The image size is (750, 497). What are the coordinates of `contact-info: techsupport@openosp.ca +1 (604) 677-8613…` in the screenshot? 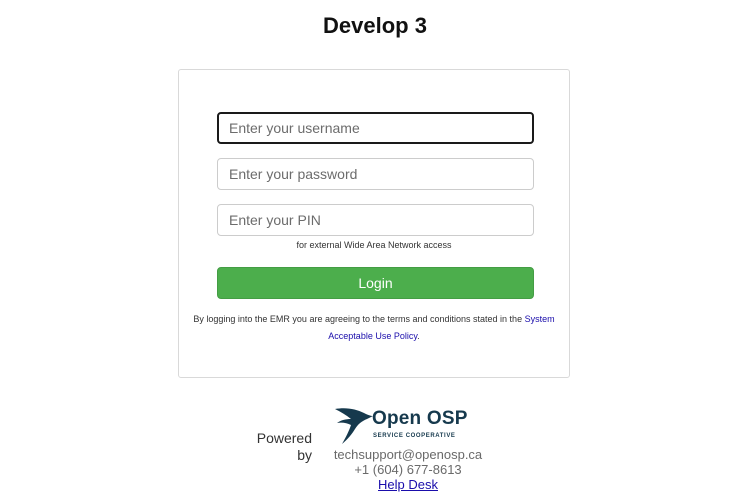 It's located at (408, 469).